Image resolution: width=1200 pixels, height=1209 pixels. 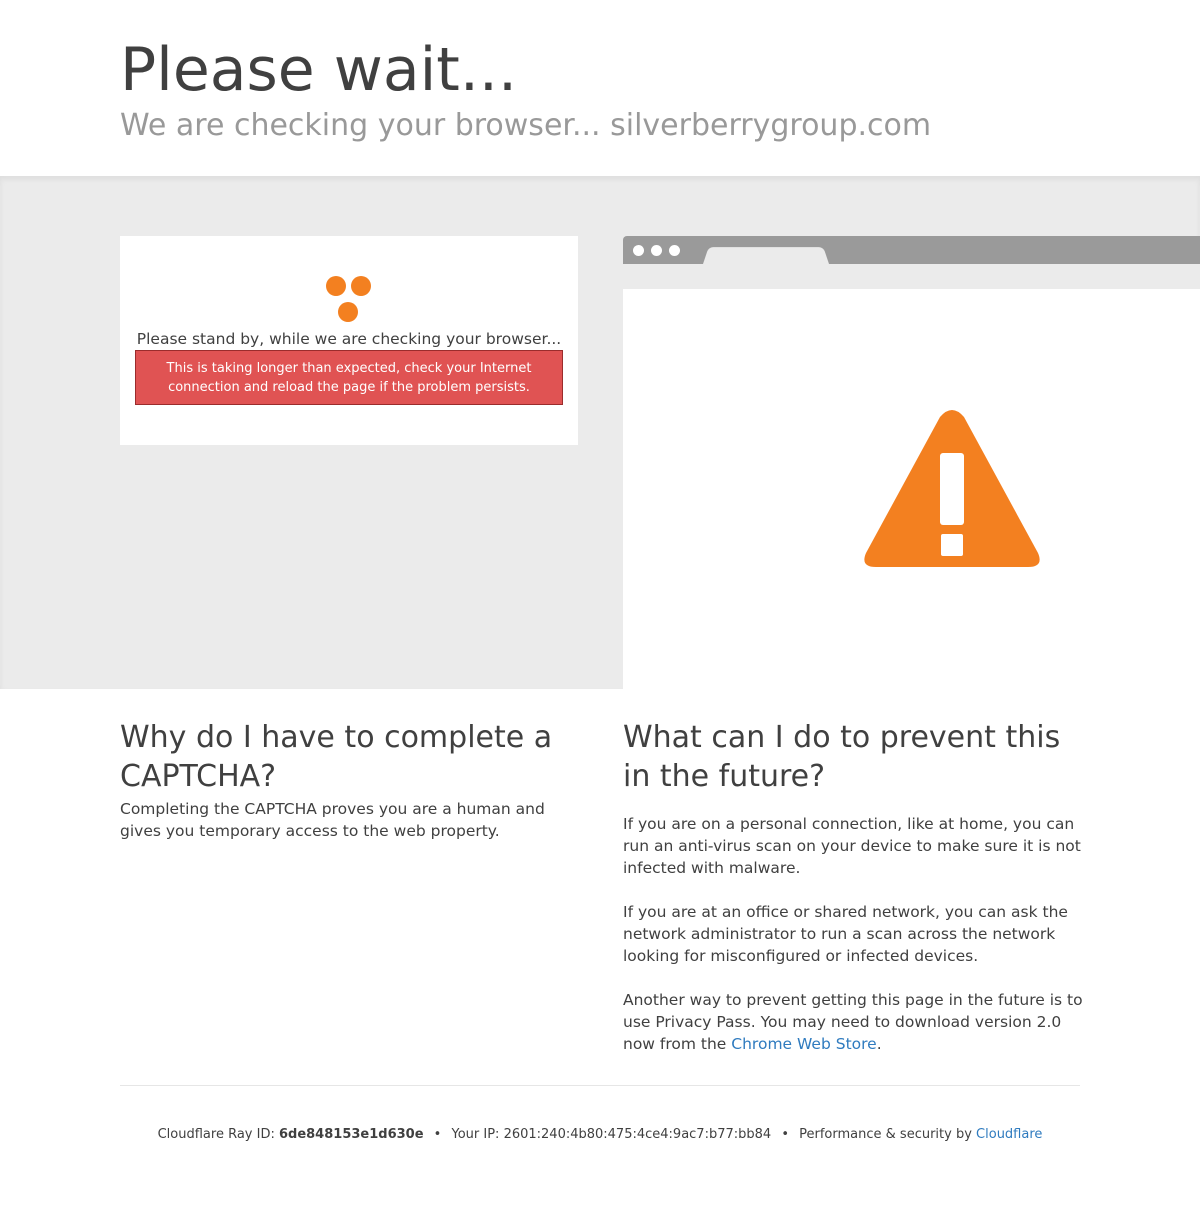 I want to click on loading-dots-icon, so click(x=349, y=299).